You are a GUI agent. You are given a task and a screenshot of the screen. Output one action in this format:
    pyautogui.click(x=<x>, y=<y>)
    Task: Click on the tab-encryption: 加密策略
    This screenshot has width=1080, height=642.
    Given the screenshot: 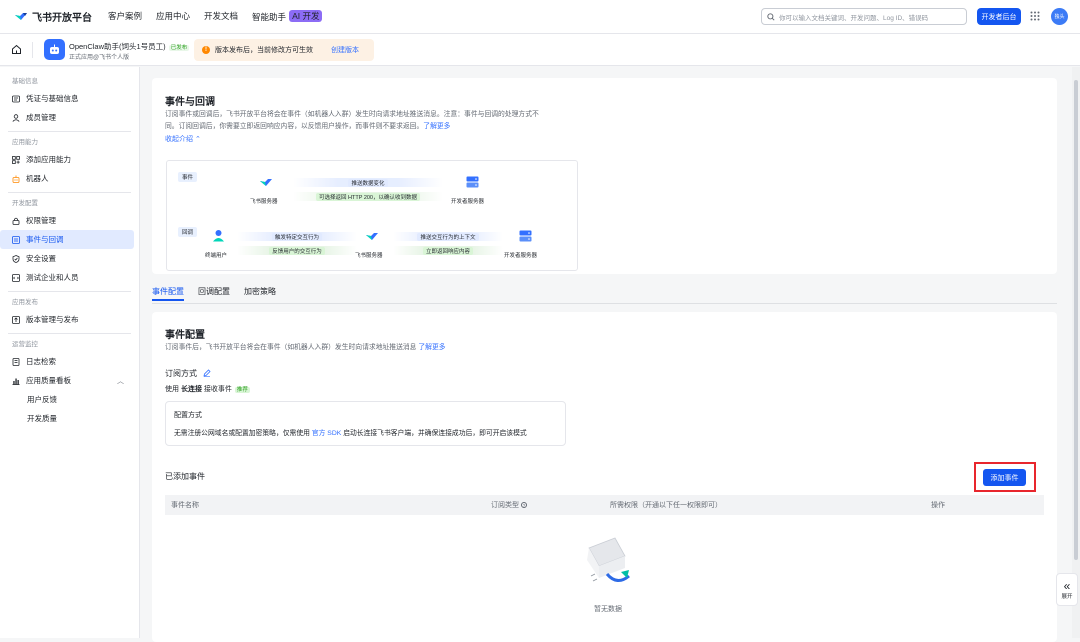 What is the action you would take?
    pyautogui.click(x=260, y=293)
    